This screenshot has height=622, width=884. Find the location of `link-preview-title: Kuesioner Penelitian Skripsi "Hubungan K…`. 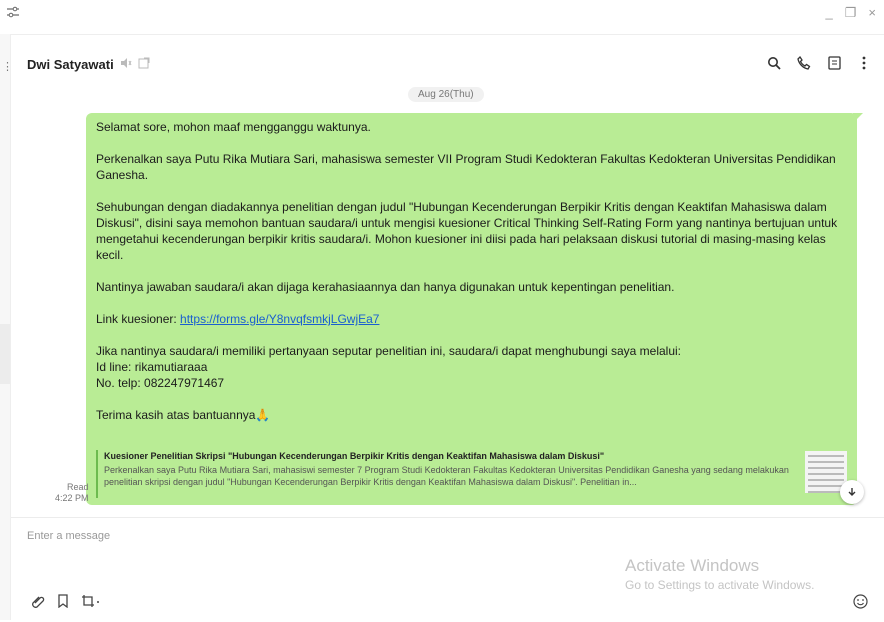

link-preview-title: Kuesioner Penelitian Skripsi "Hubungan K… is located at coordinates (354, 456).